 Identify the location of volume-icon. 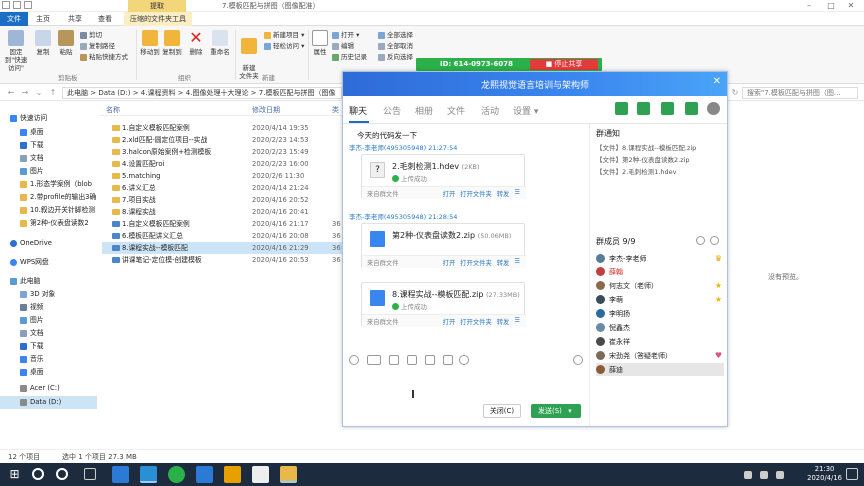
(780, 475).